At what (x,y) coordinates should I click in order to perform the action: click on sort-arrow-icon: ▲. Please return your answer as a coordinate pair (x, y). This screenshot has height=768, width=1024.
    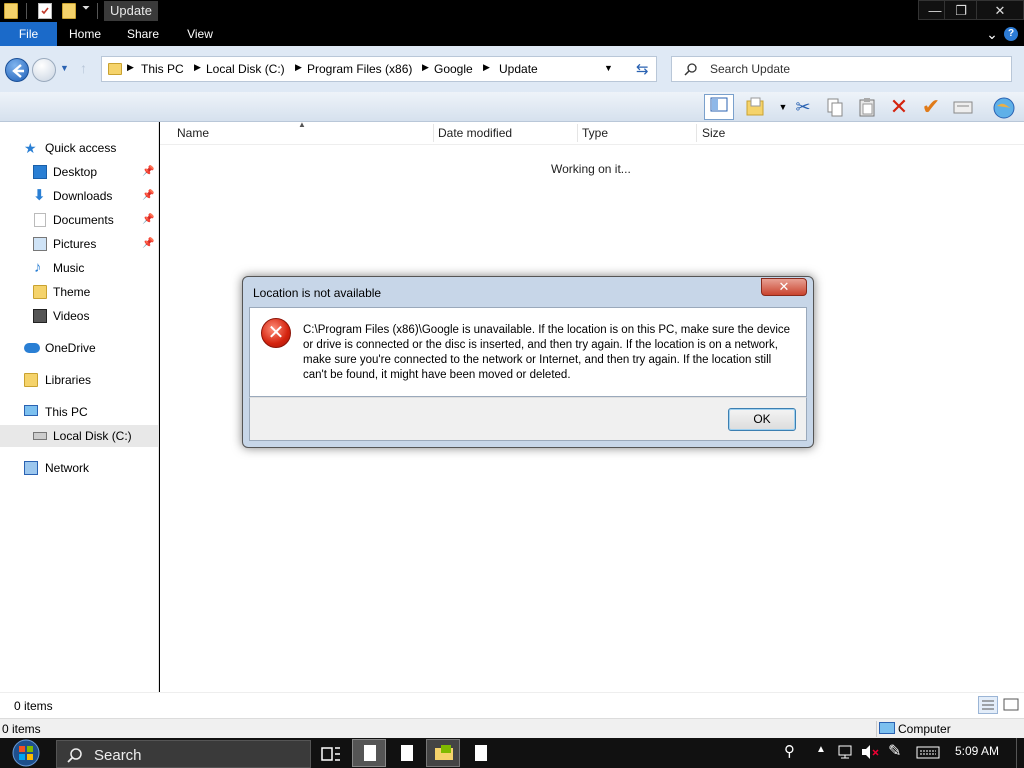
    Looking at the image, I should click on (302, 124).